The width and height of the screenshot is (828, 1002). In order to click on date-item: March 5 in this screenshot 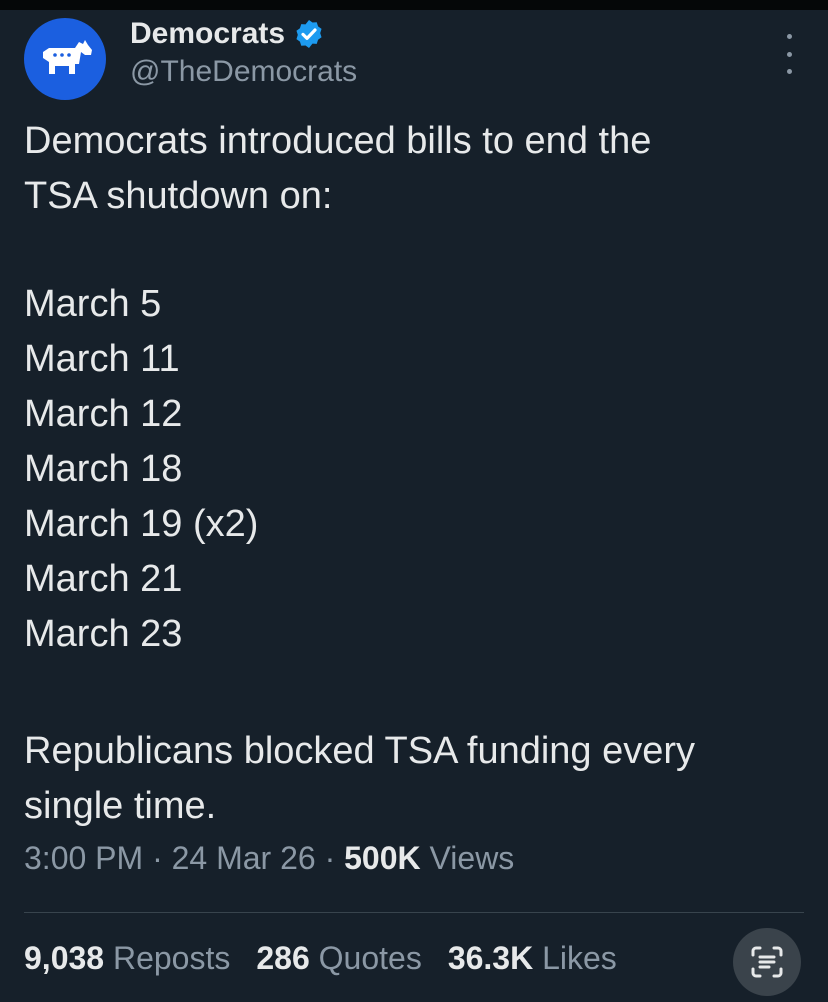, I will do `click(93, 304)`.